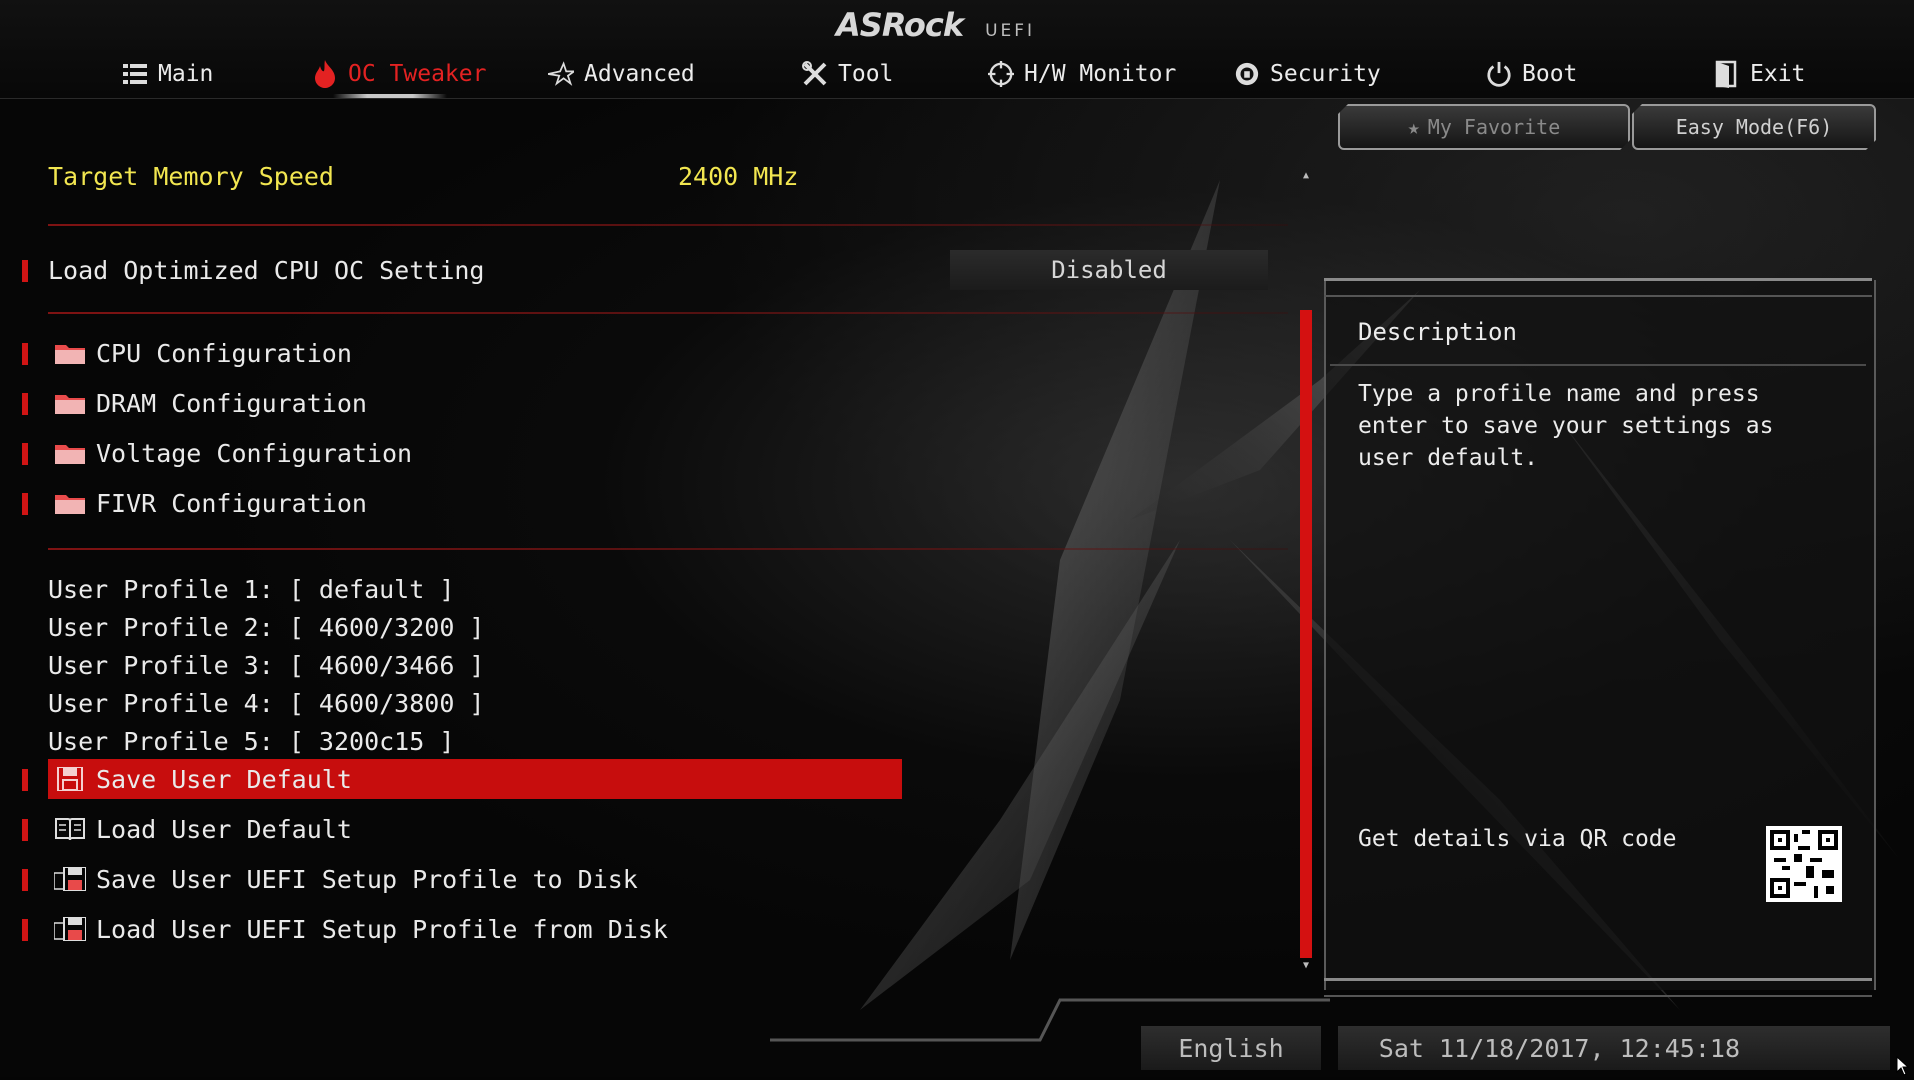  I want to click on language-selector: English, so click(1231, 1048).